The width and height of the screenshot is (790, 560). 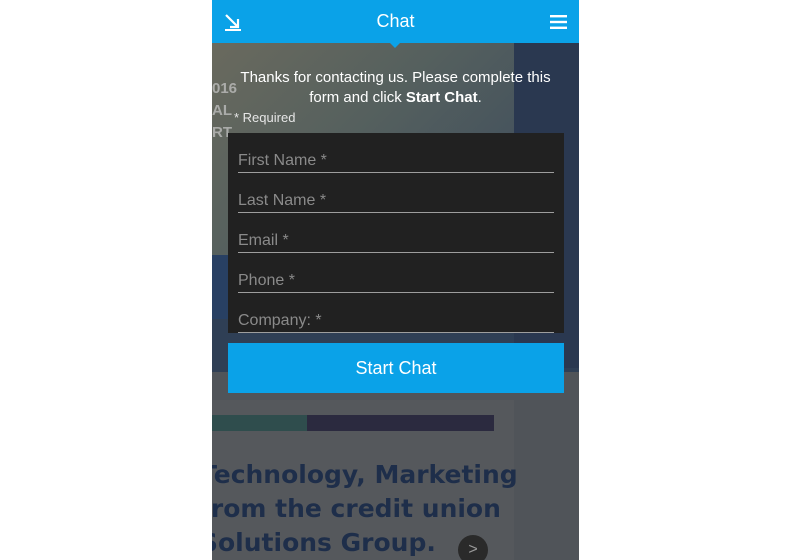 I want to click on background-bar-teal, so click(x=259, y=423).